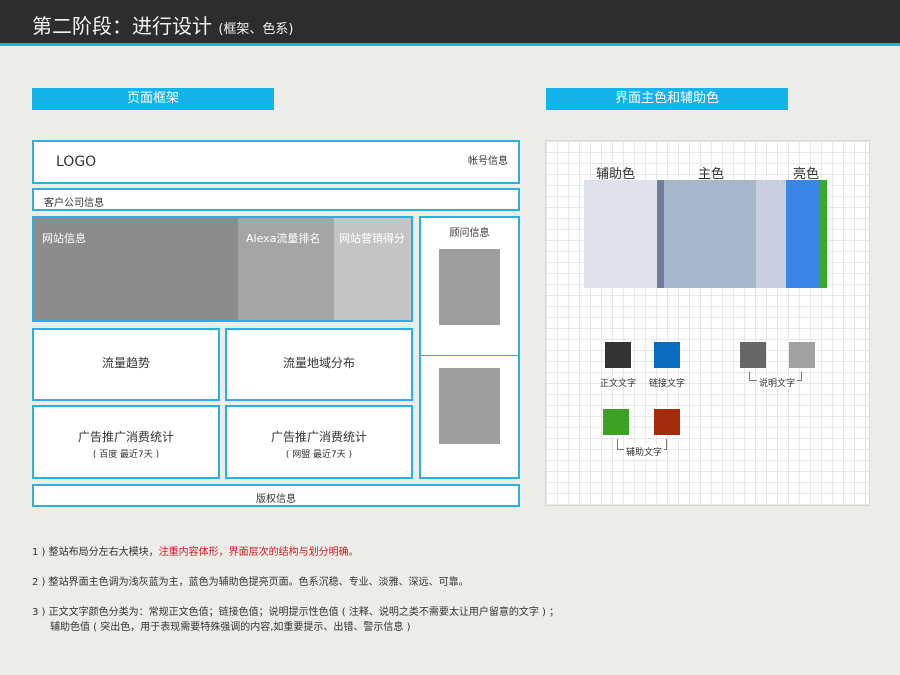 The image size is (900, 675). Describe the element at coordinates (64, 238) in the screenshot. I see `site-info-label: 网站信息` at that location.